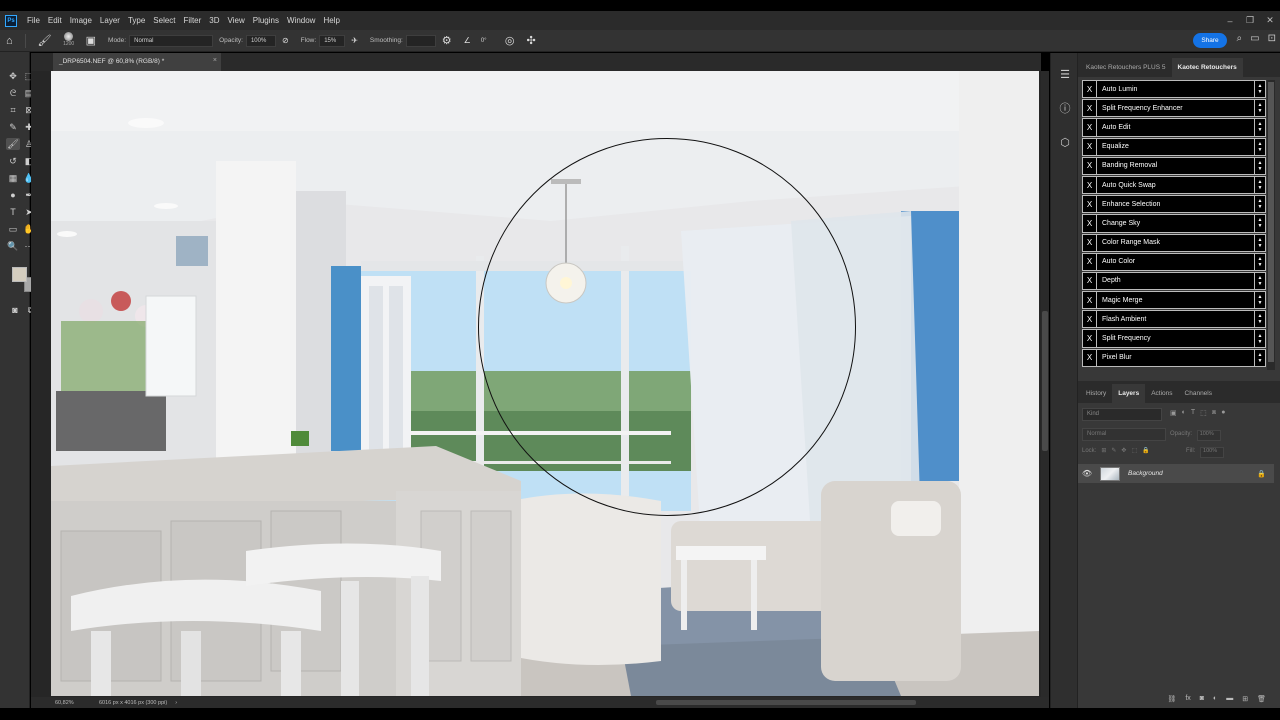 The height and width of the screenshot is (720, 1280). What do you see at coordinates (1096, 393) in the screenshot?
I see `tab-history: History` at bounding box center [1096, 393].